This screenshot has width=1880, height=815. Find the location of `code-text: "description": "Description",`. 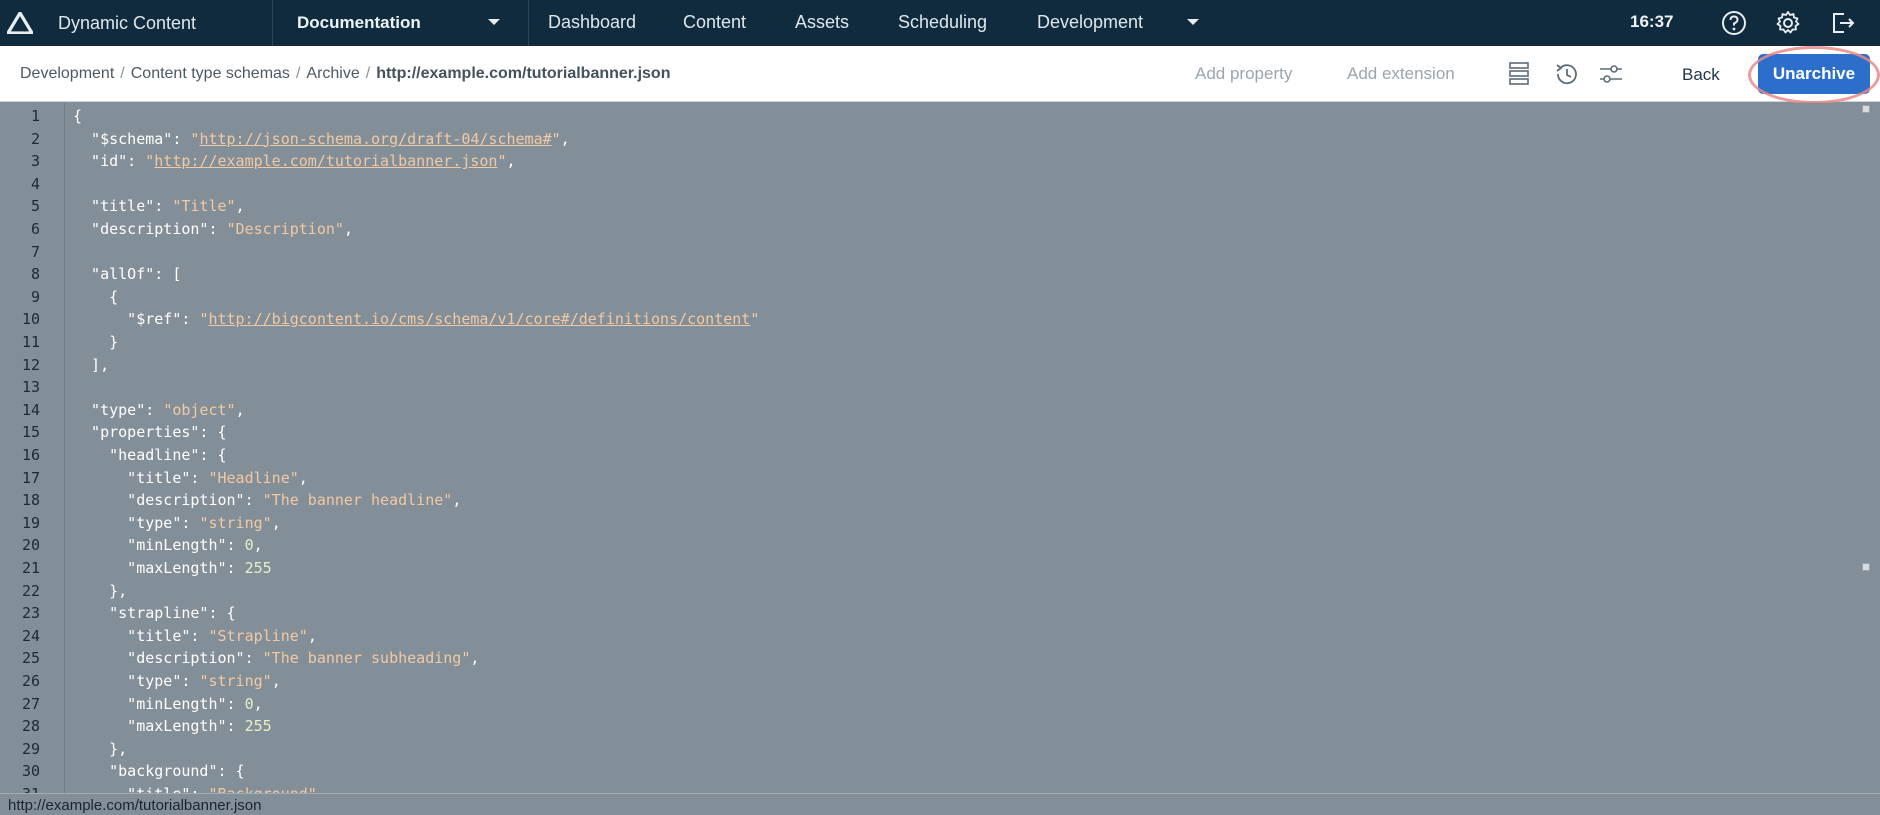

code-text: "description": "Description", is located at coordinates (213, 229).